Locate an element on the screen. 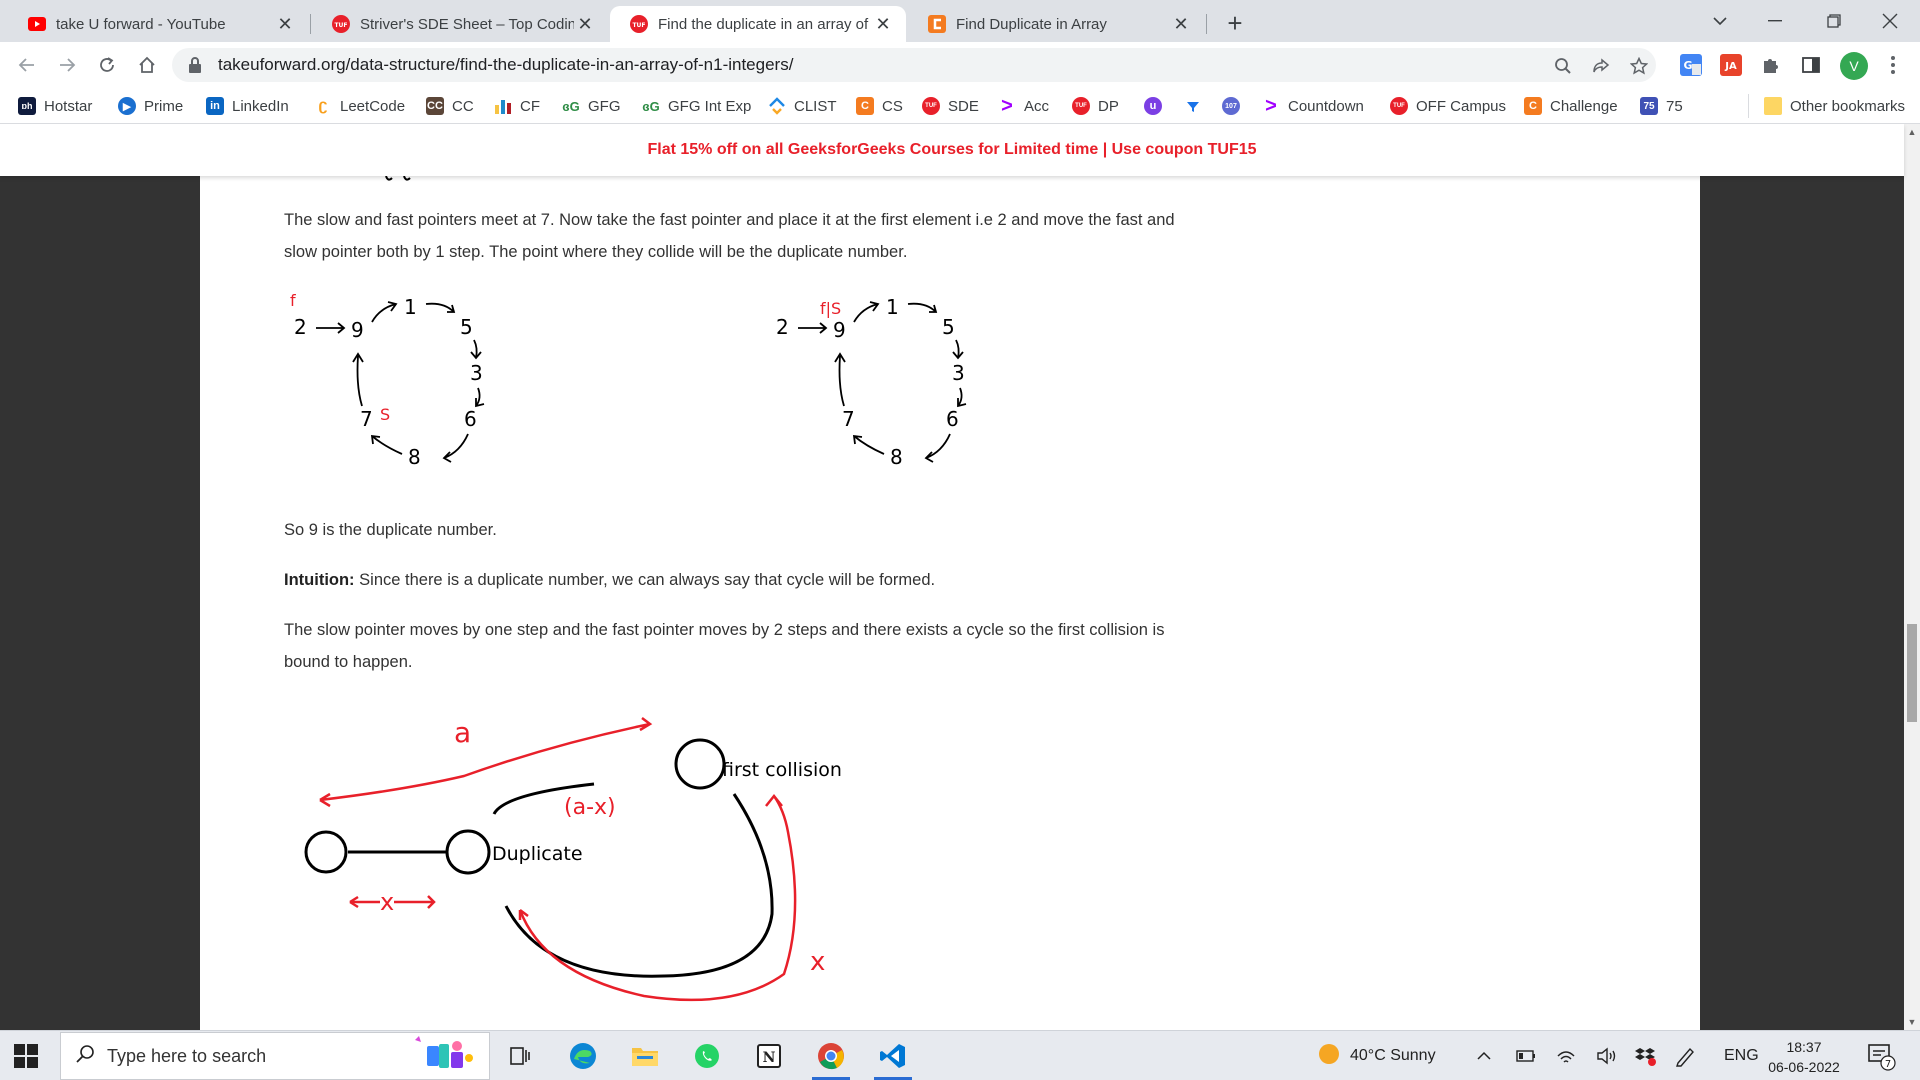  windows-start-icon is located at coordinates (26, 1056).